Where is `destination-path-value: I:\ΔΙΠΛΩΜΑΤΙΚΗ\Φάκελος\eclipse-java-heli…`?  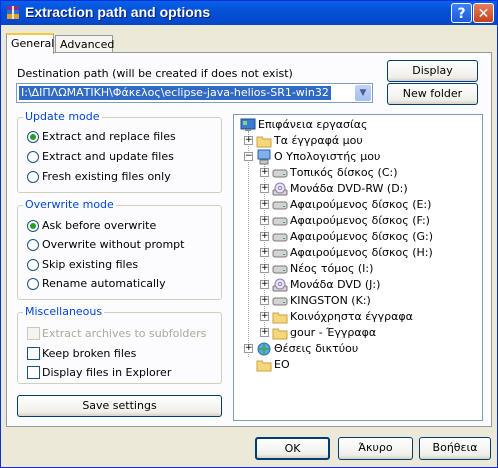 destination-path-value: I:\ΔΙΠΛΩΜΑΤΙΚΗ\Φάκελος\eclipse-java-heli… is located at coordinates (175, 93).